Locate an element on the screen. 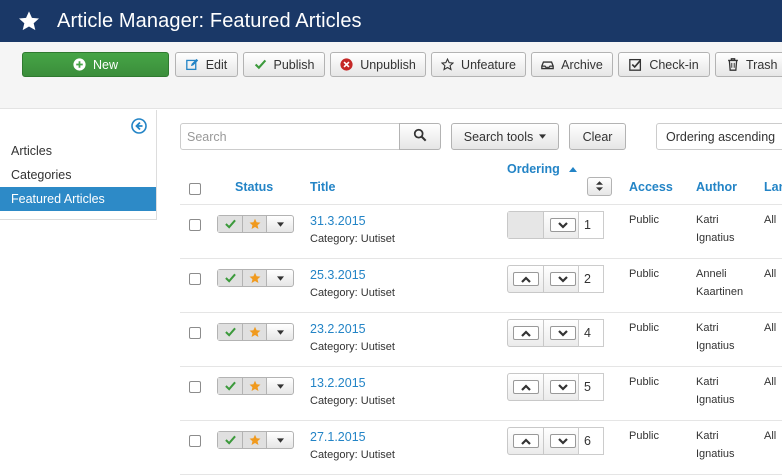  sidebar-item-featured-articles: Featured Articles is located at coordinates (78, 199).